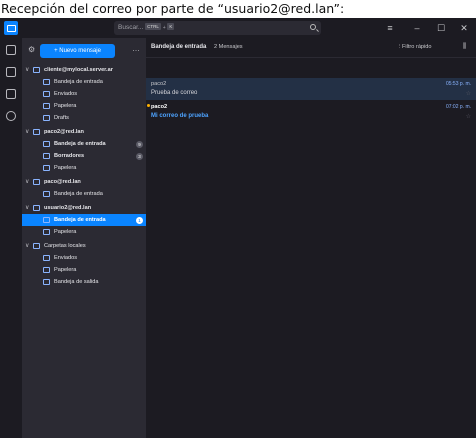  Describe the element at coordinates (441, 28) in the screenshot. I see `maximize-button: ☐` at that location.